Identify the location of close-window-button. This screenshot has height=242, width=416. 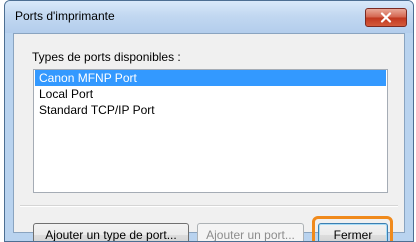
(386, 17).